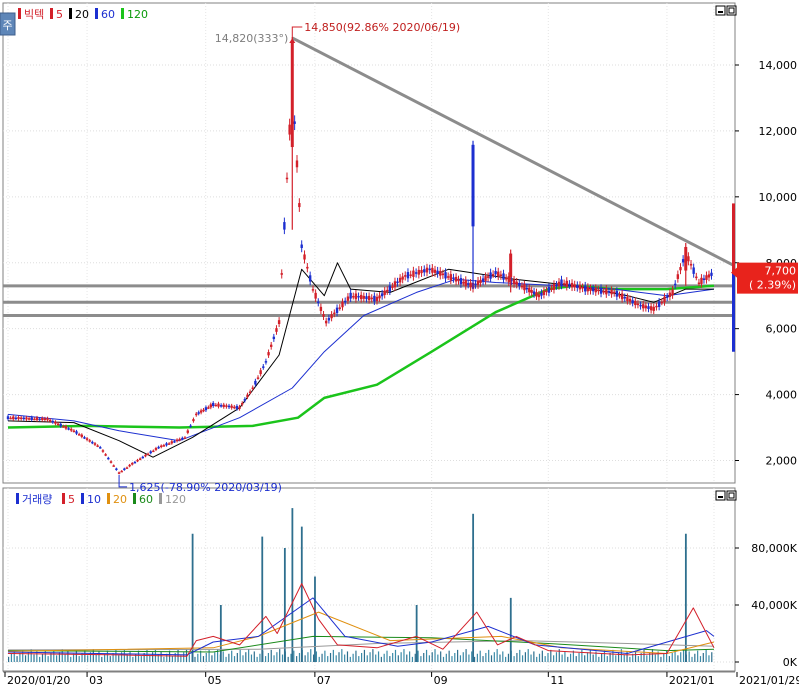 The image size is (799, 691). I want to click on maximize-volume-pane-button, so click(731, 495).